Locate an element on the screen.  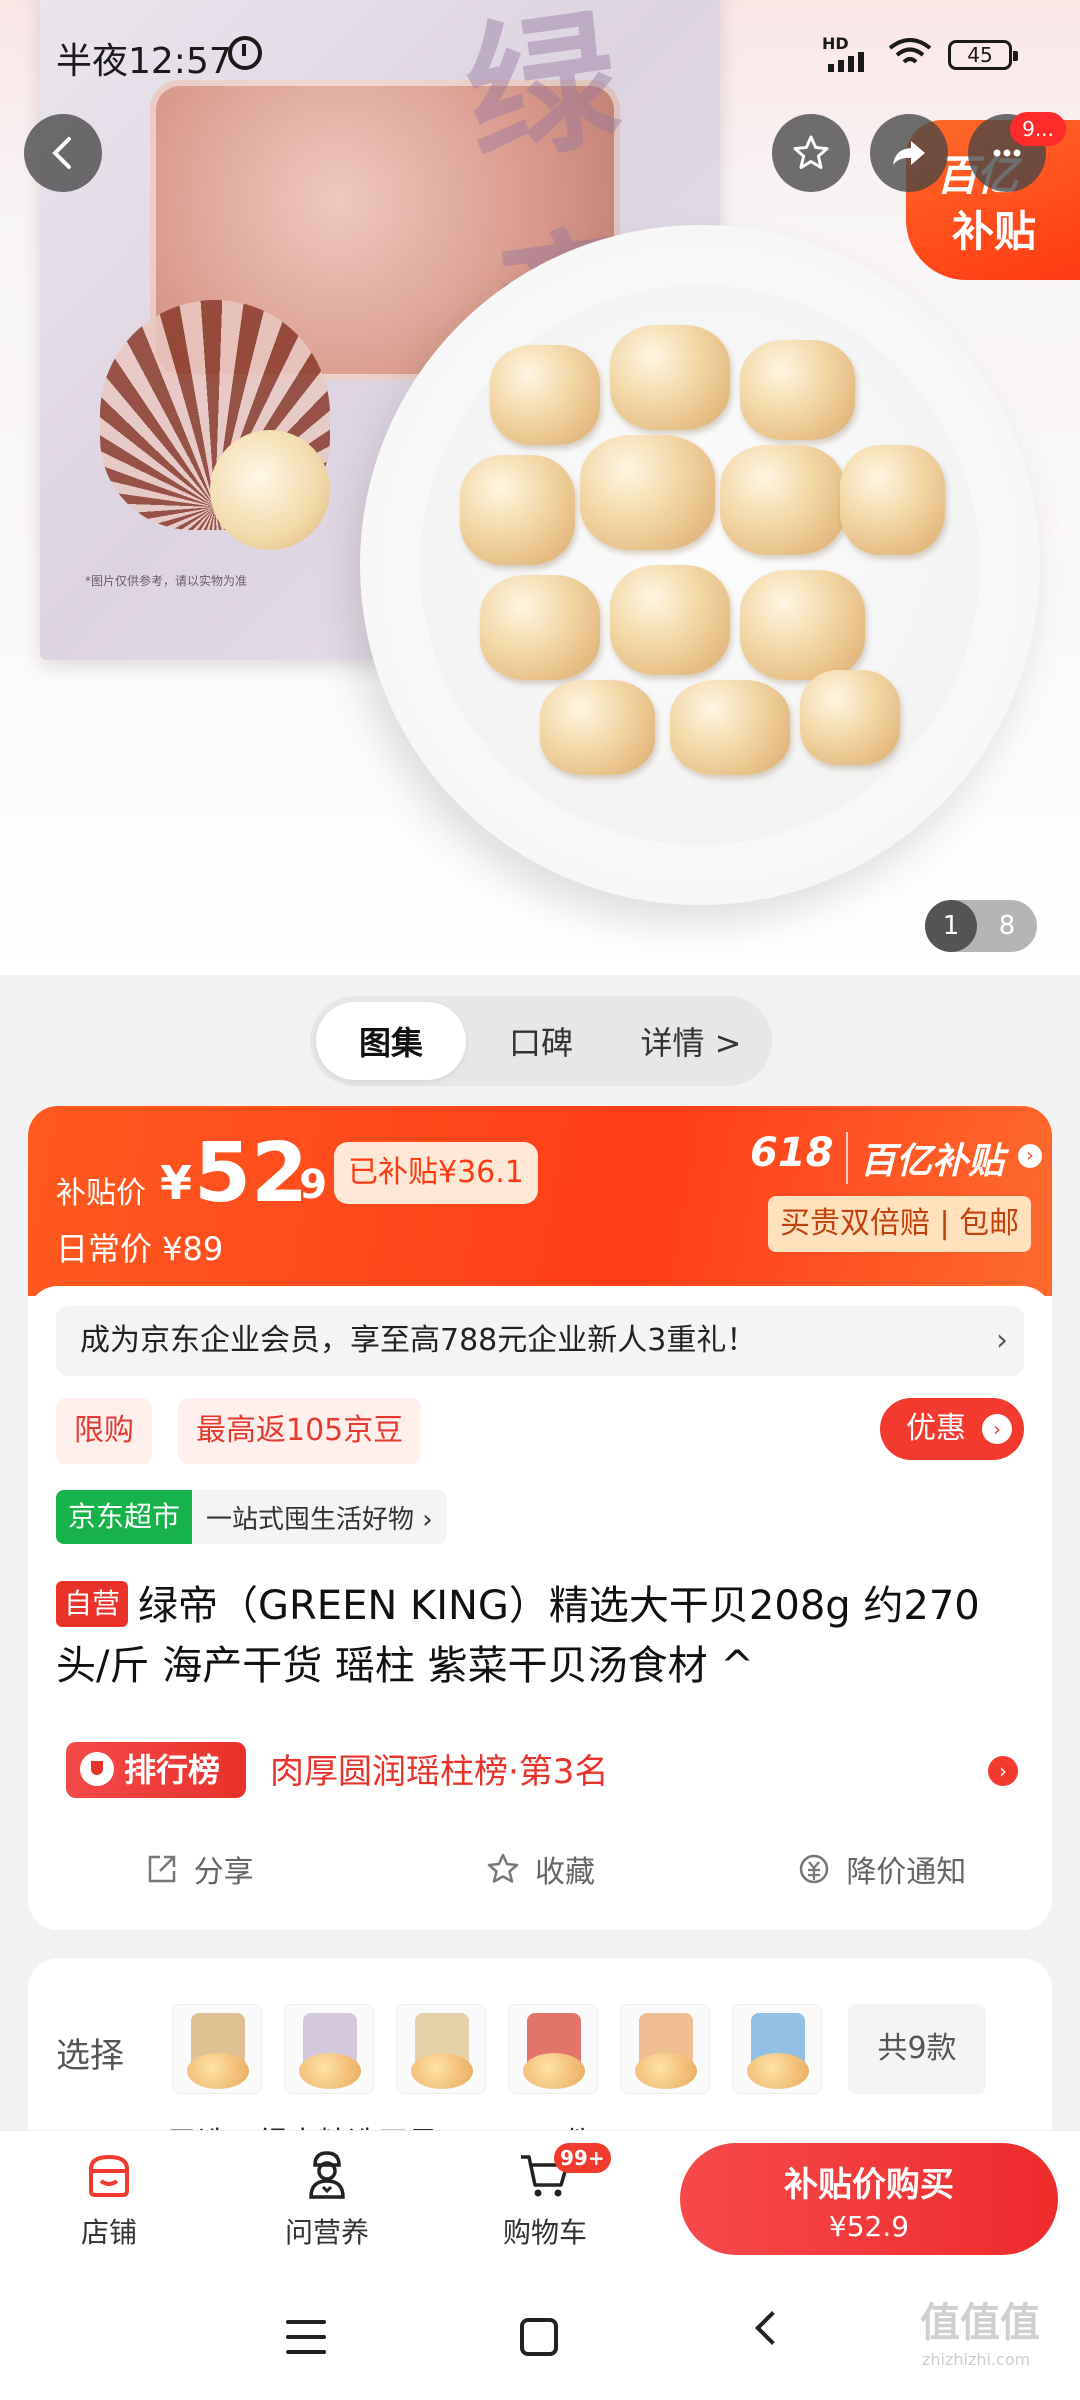
pager-current: 1 is located at coordinates (951, 926).